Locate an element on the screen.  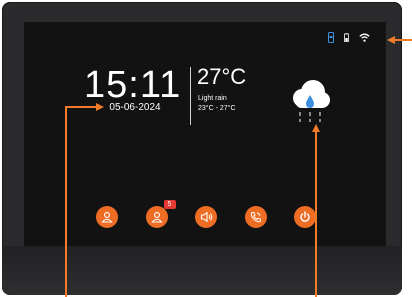
clock-callout-arrow is located at coordinates (84, 200).